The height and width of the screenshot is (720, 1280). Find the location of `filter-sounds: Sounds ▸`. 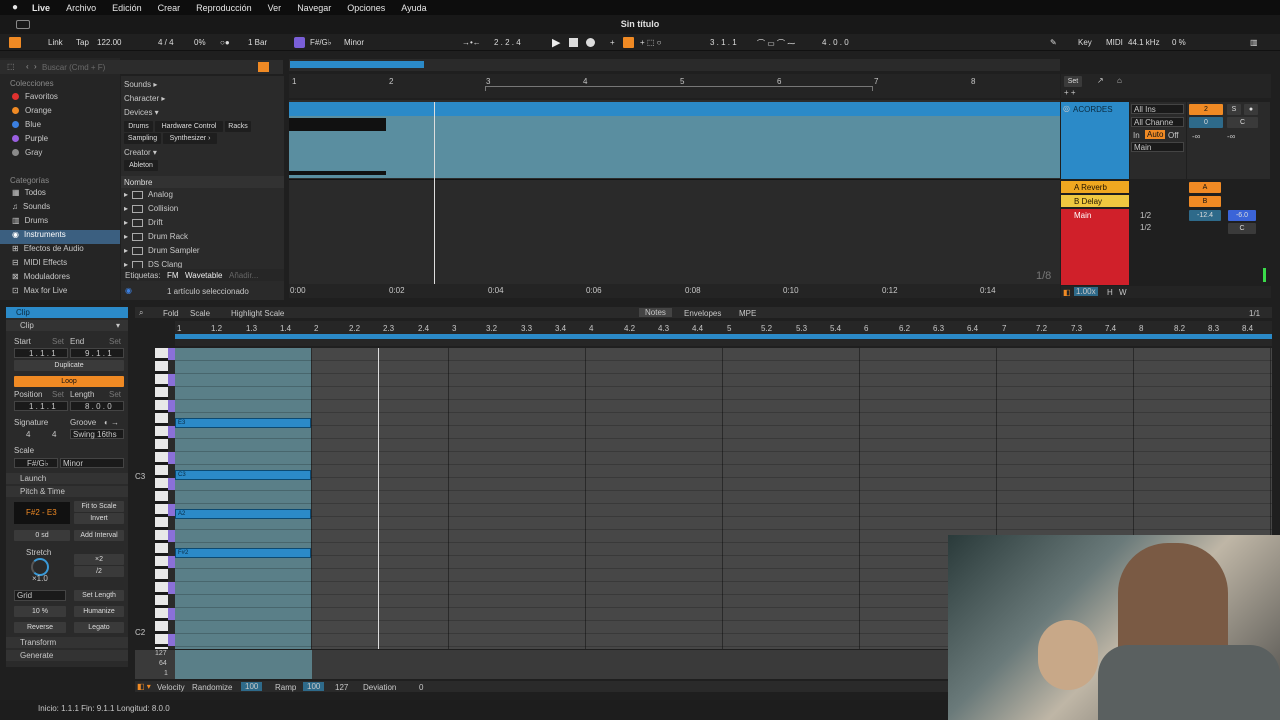

filter-sounds: Sounds ▸ is located at coordinates (140, 84).